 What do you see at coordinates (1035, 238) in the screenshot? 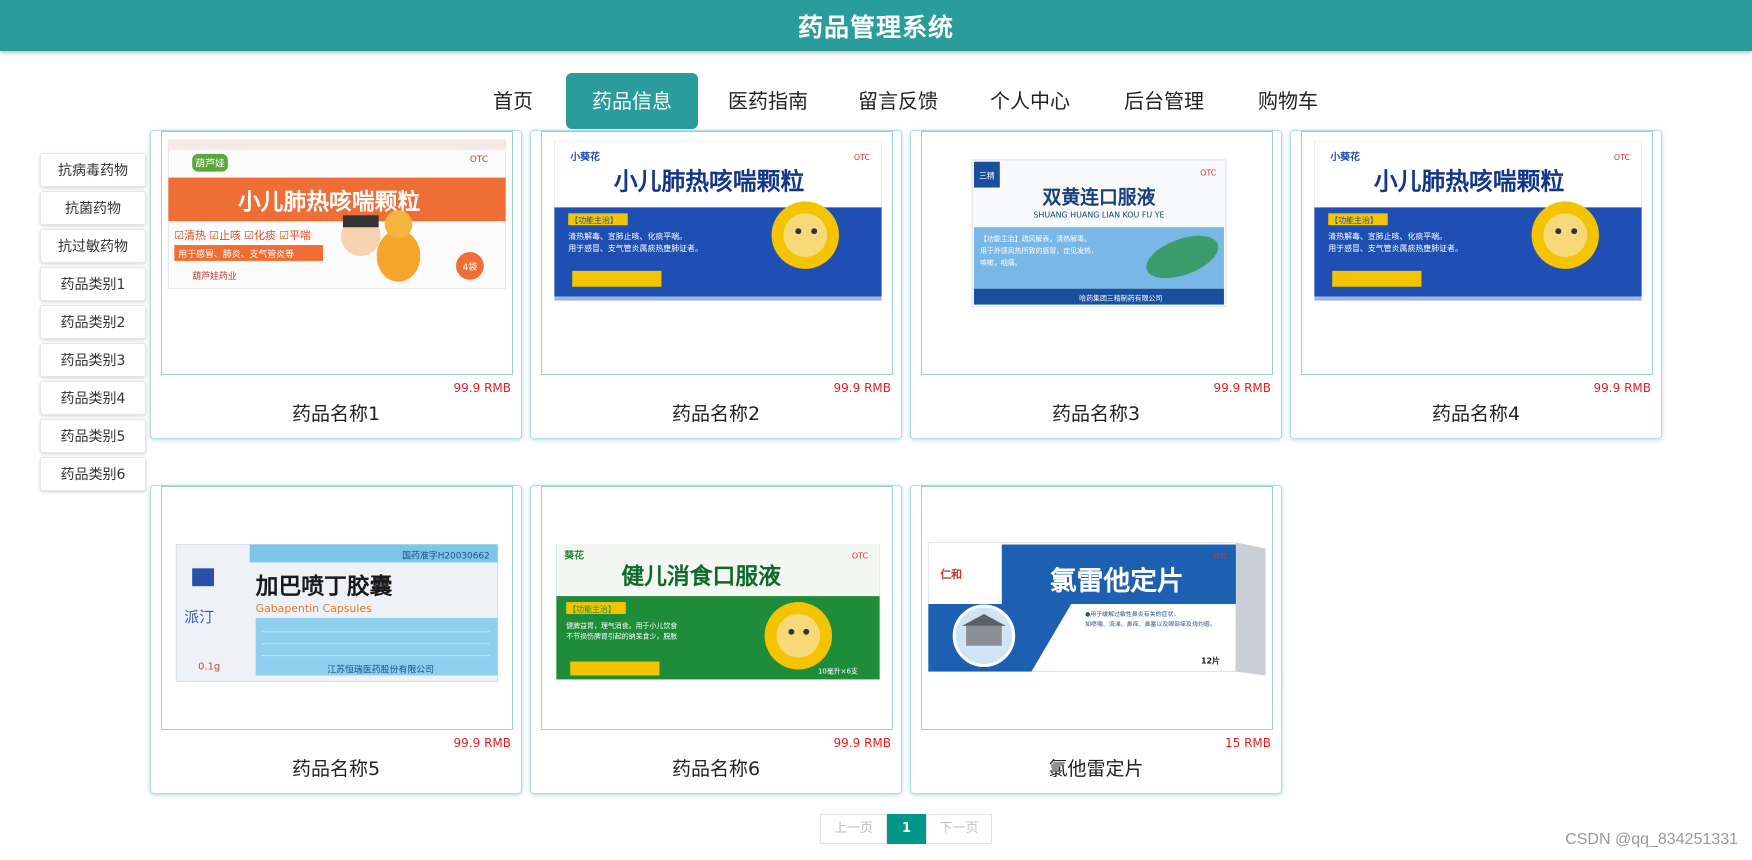
I see `box-text-1: 【功能主治】疏风解表，清热解毒。` at bounding box center [1035, 238].